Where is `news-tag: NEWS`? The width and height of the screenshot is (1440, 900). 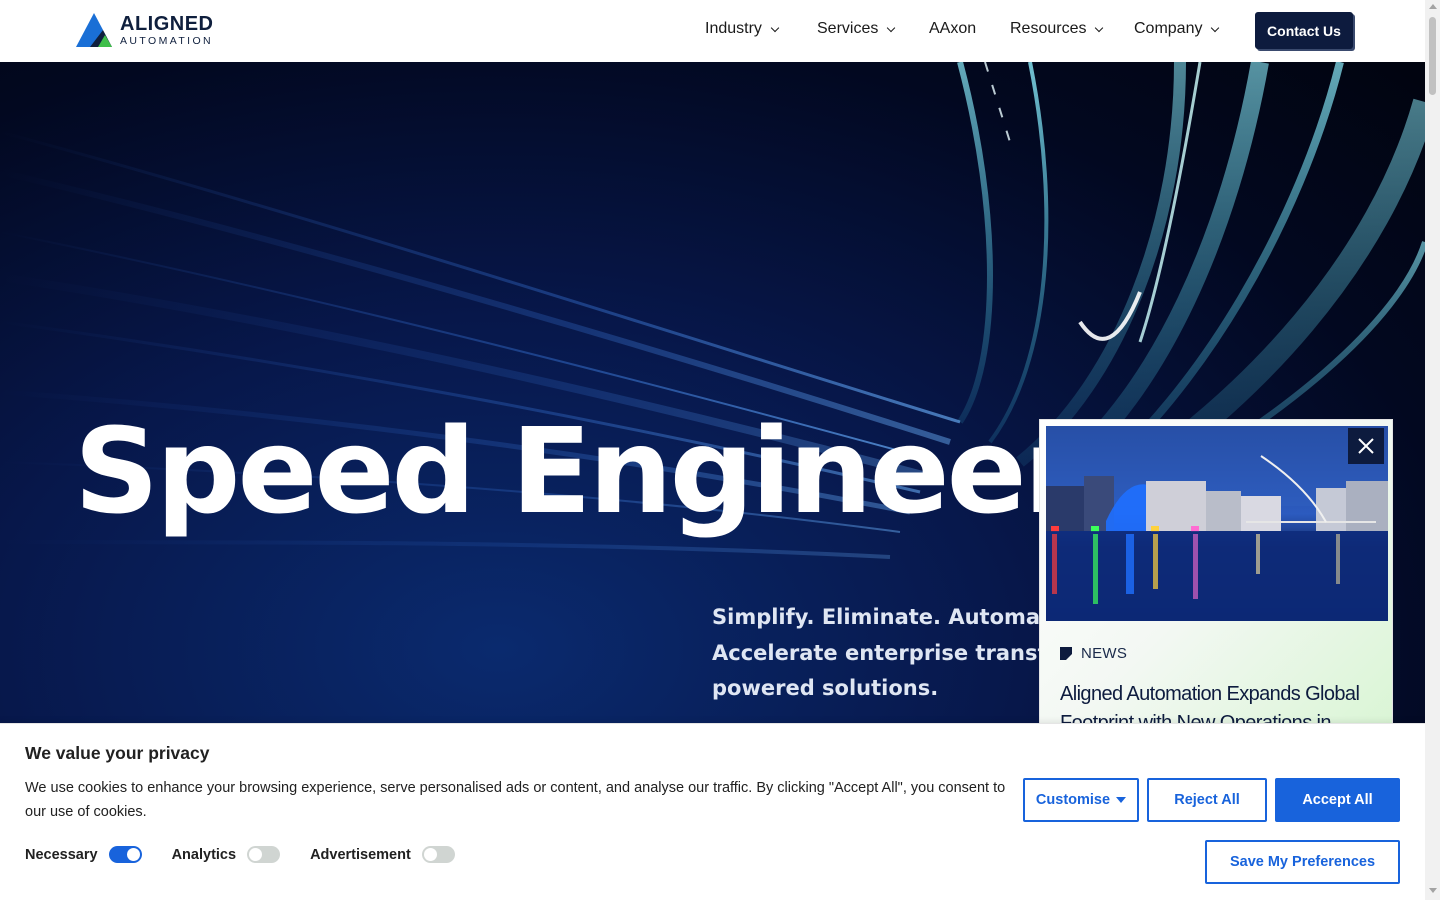 news-tag: NEWS is located at coordinates (1093, 653).